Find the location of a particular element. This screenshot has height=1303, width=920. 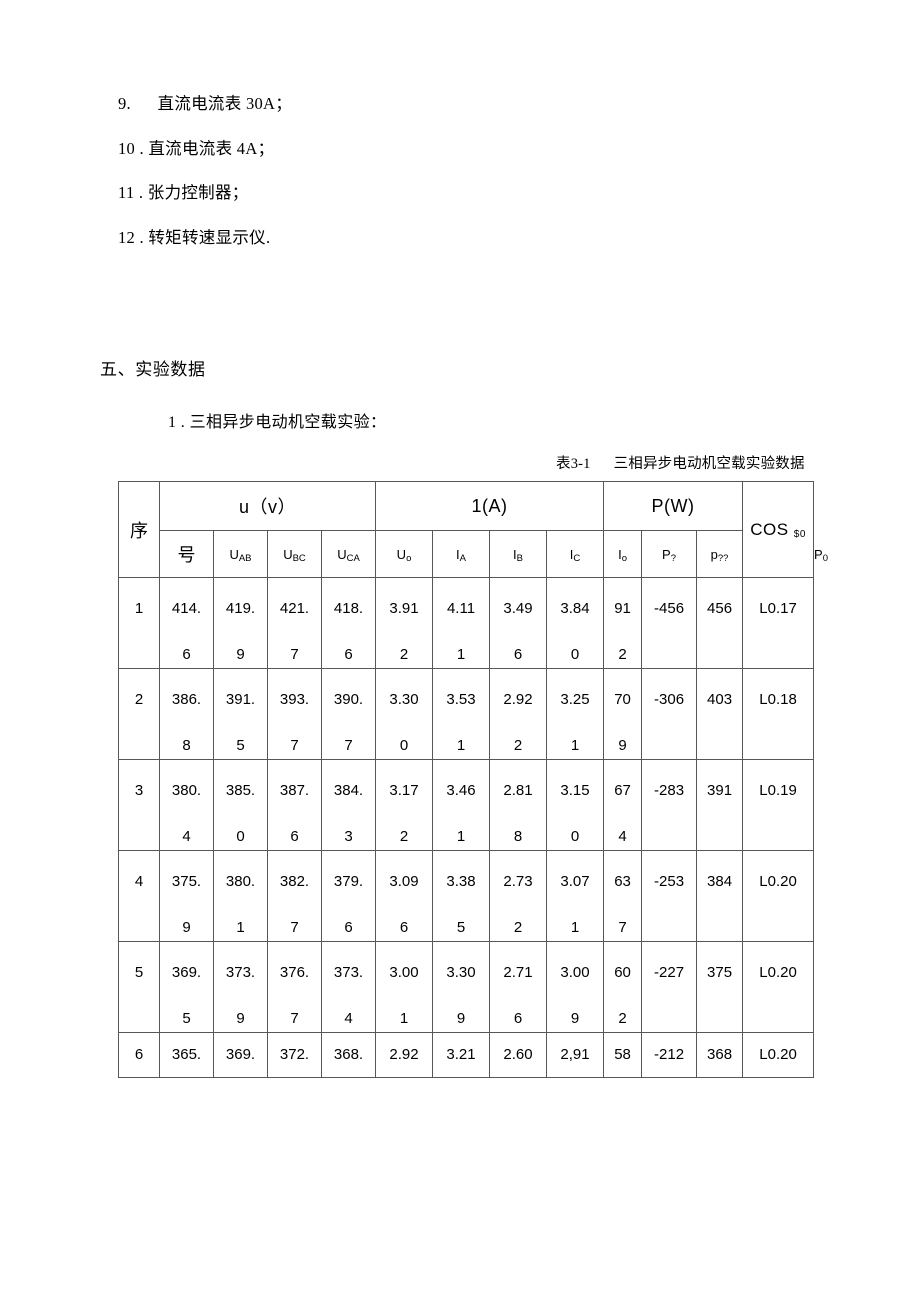

header-sub-9: p?? is located at coordinates (720, 554).